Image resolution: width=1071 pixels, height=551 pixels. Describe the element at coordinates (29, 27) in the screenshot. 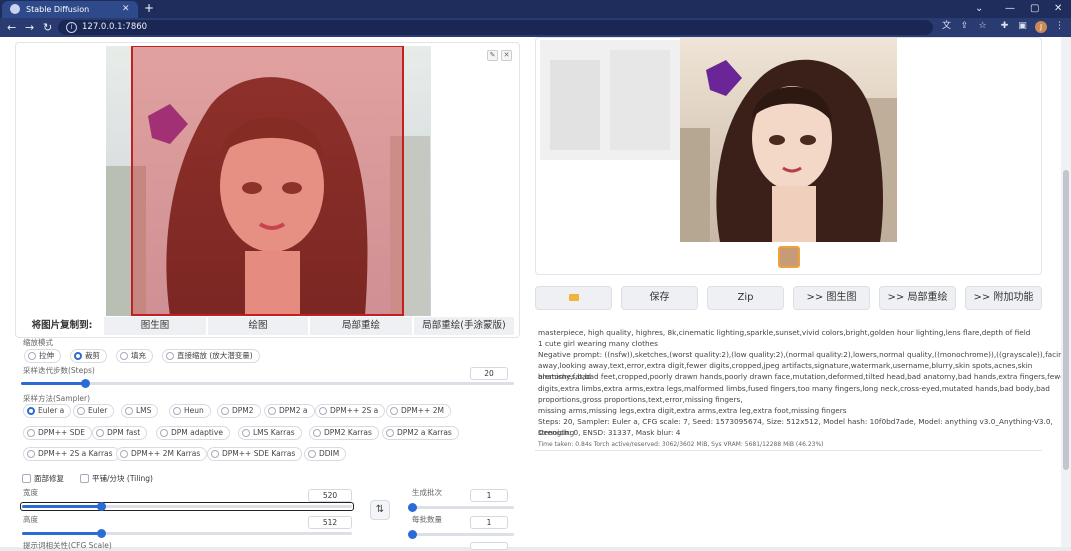

I see `forward-icon: →` at that location.